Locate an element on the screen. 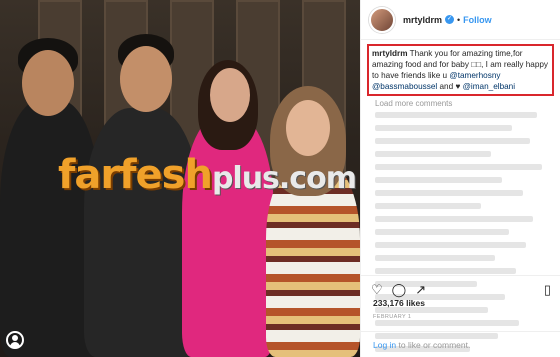 The height and width of the screenshot is (357, 560). person-2-face is located at coordinates (146, 79).